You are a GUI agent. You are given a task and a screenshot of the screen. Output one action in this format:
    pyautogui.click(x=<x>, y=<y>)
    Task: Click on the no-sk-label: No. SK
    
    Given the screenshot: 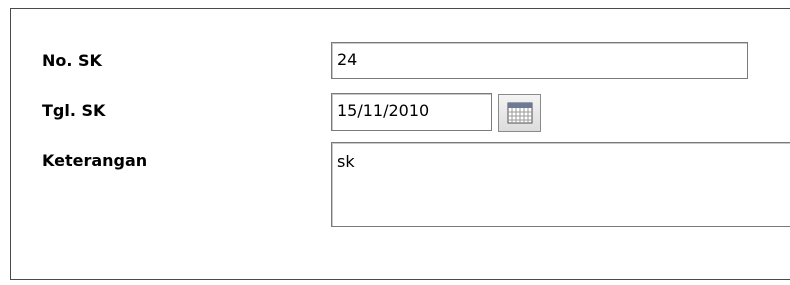 What is the action you would take?
    pyautogui.click(x=72, y=60)
    